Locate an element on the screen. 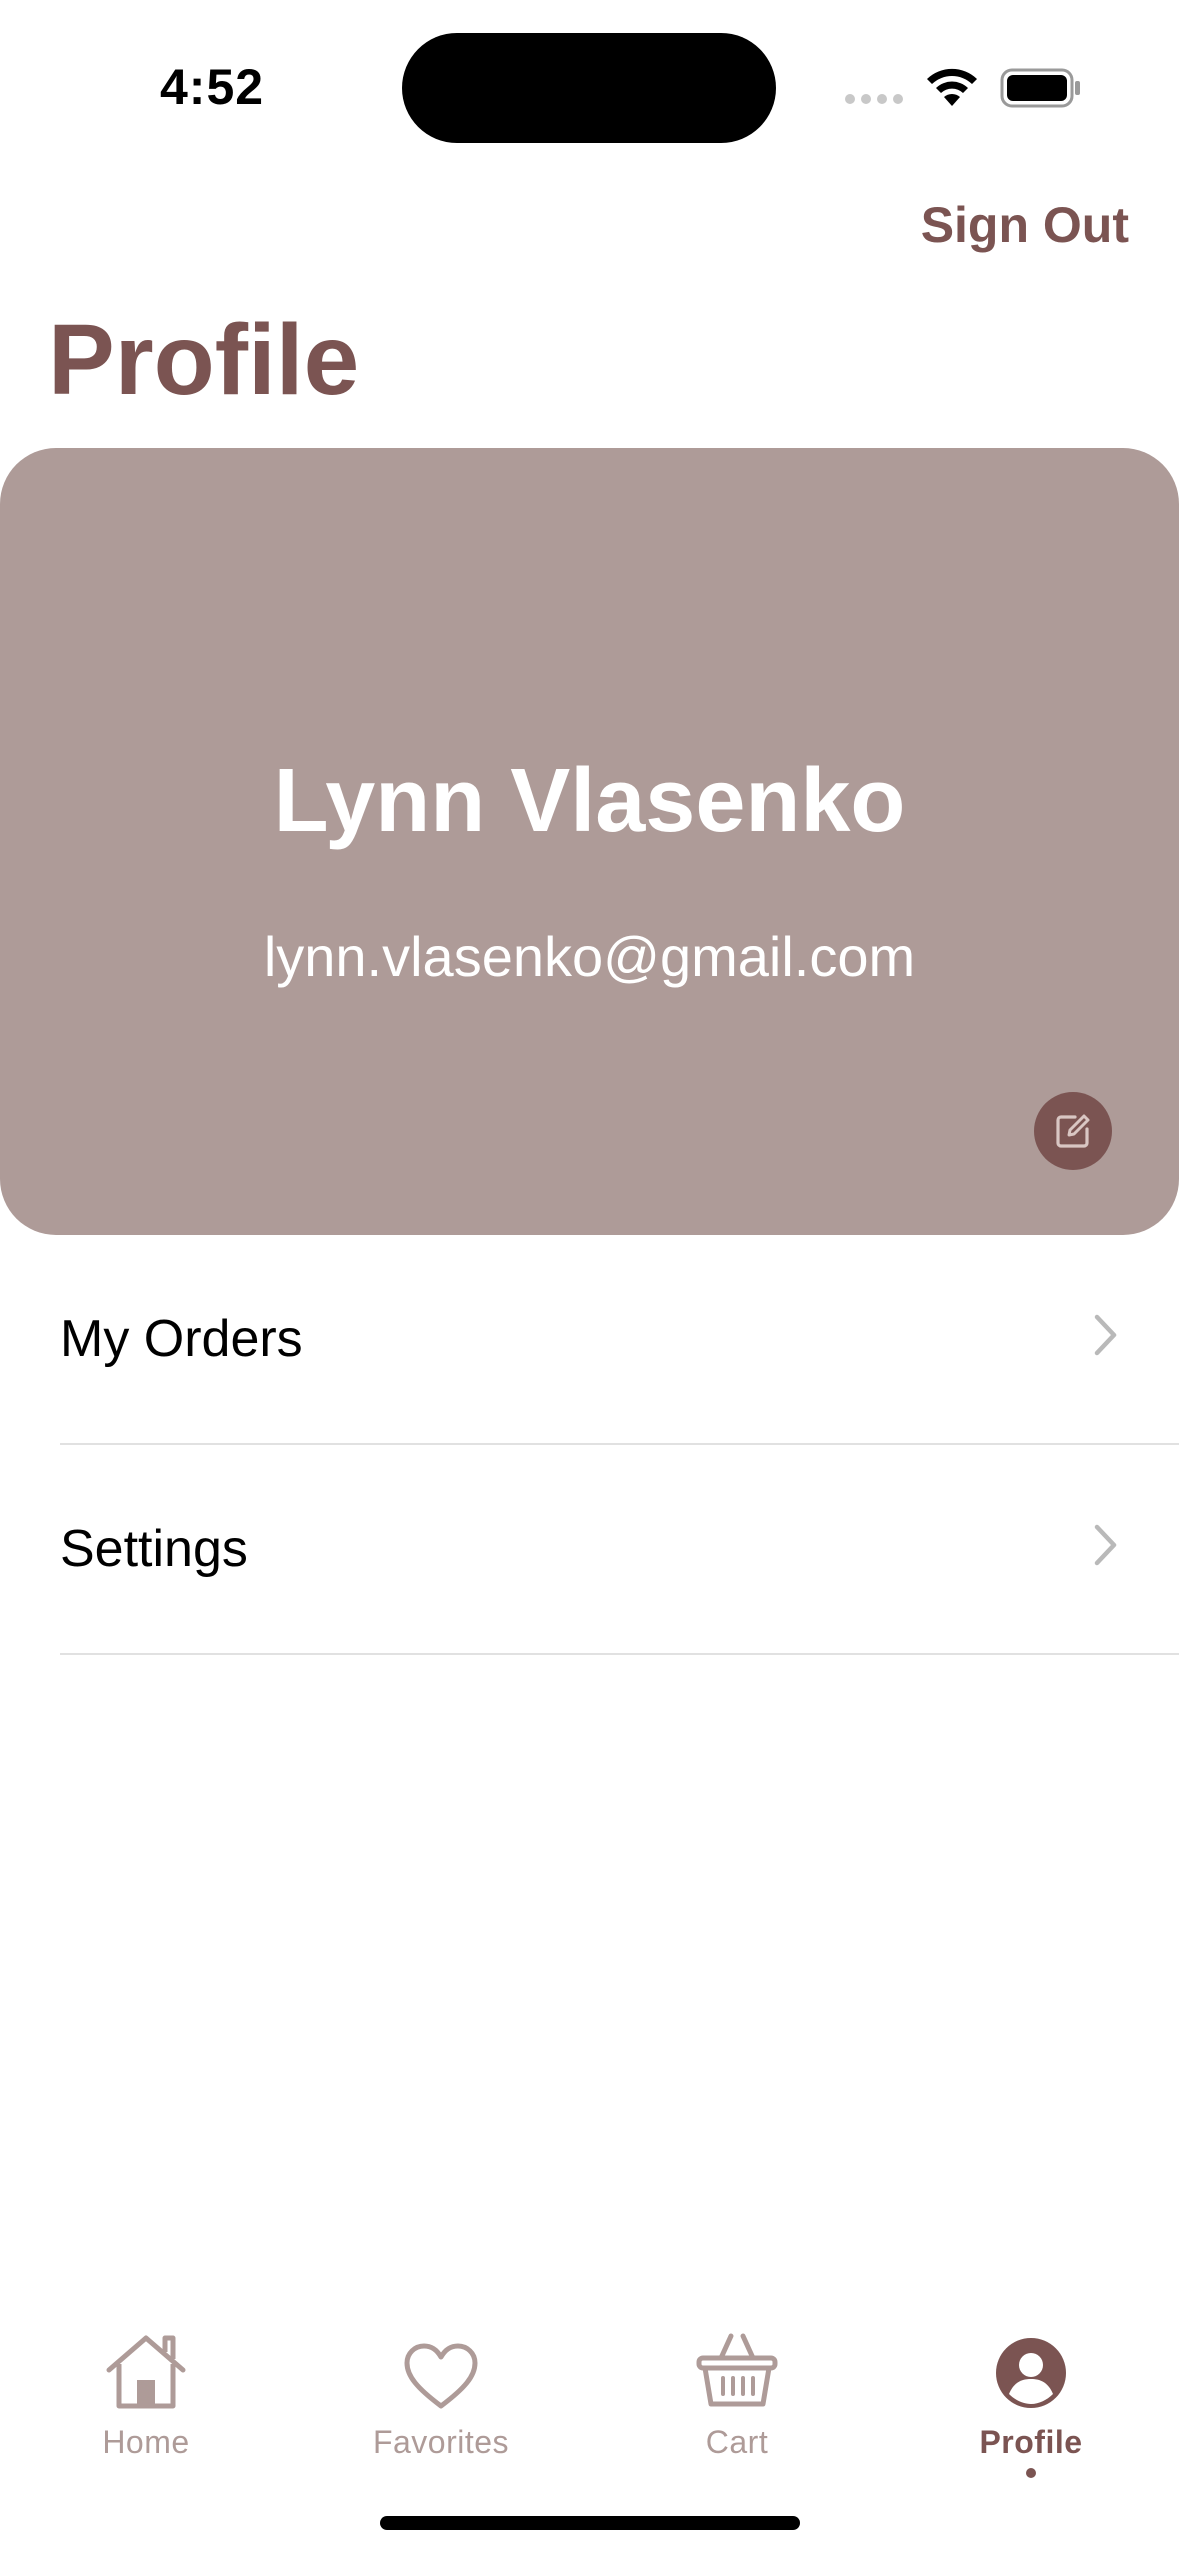  heart-icon is located at coordinates (441, 2376).